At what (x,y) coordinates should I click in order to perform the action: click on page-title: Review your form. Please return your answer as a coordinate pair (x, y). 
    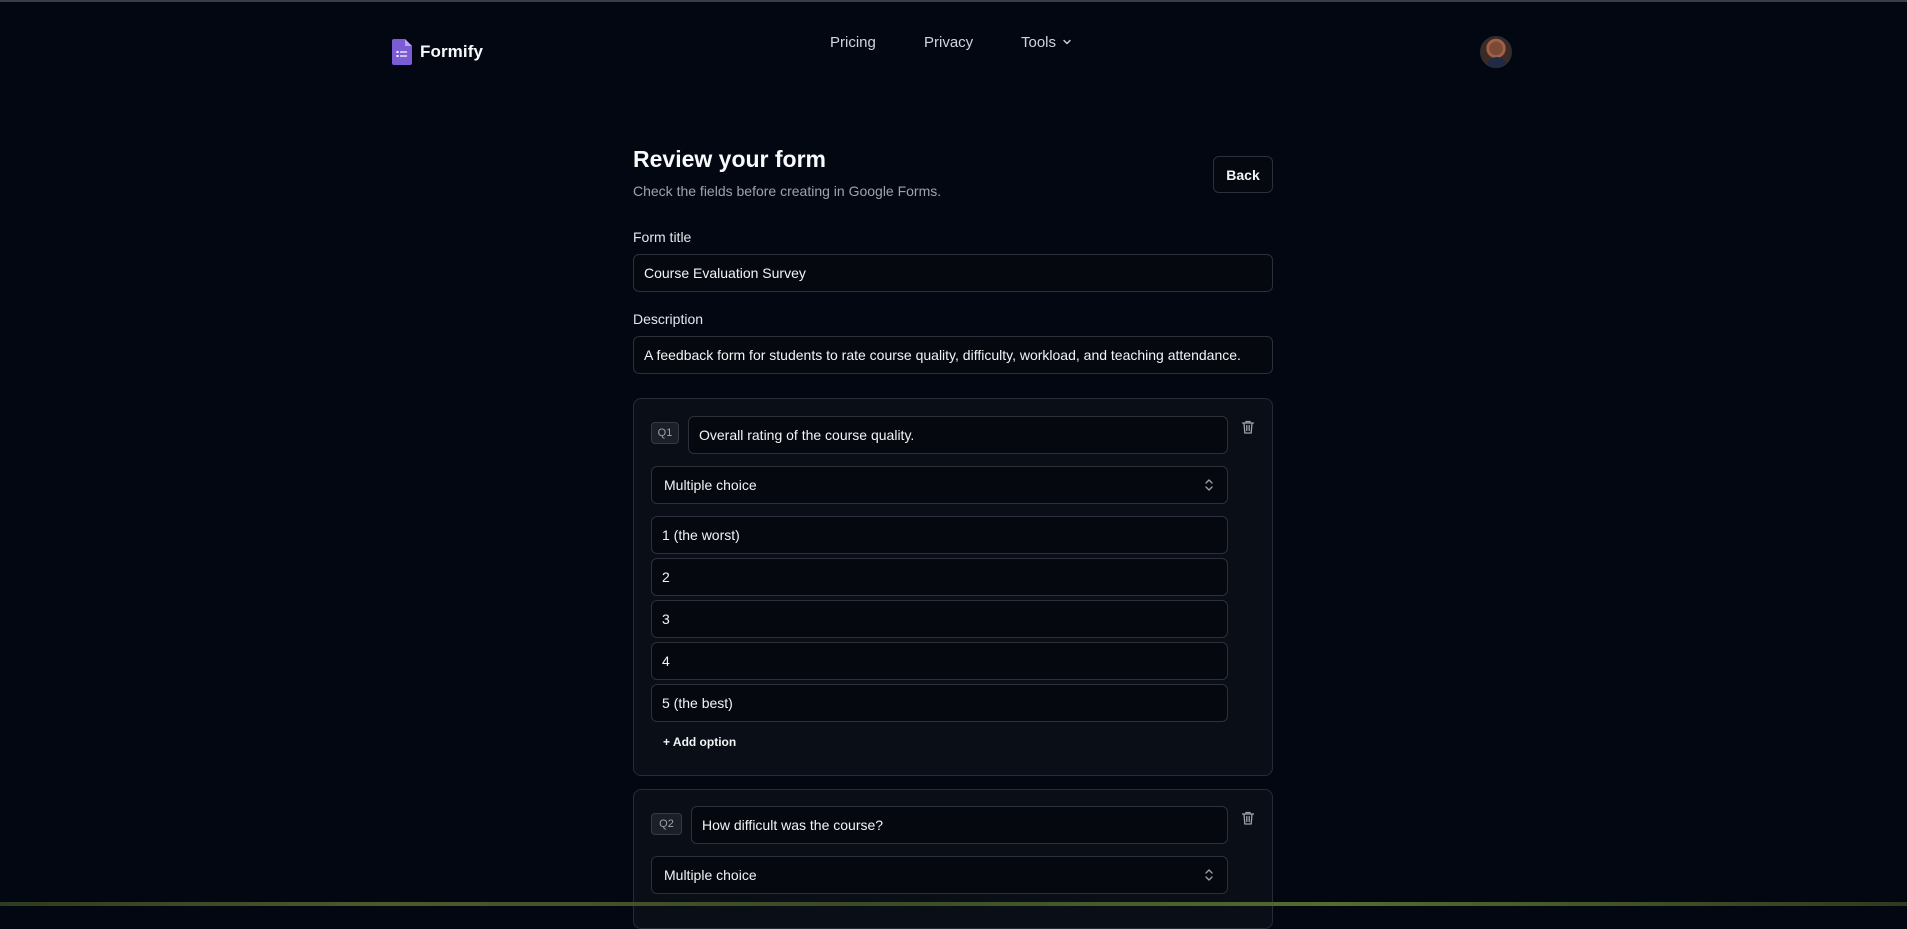
    Looking at the image, I should click on (729, 159).